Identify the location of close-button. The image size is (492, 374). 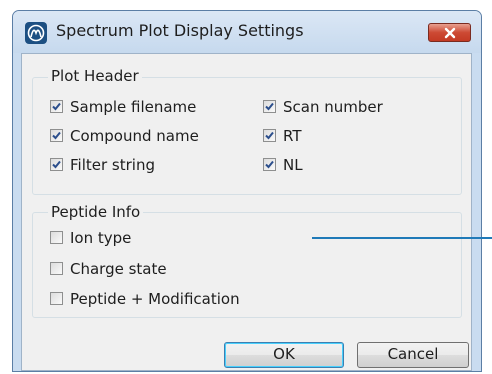
(449, 32).